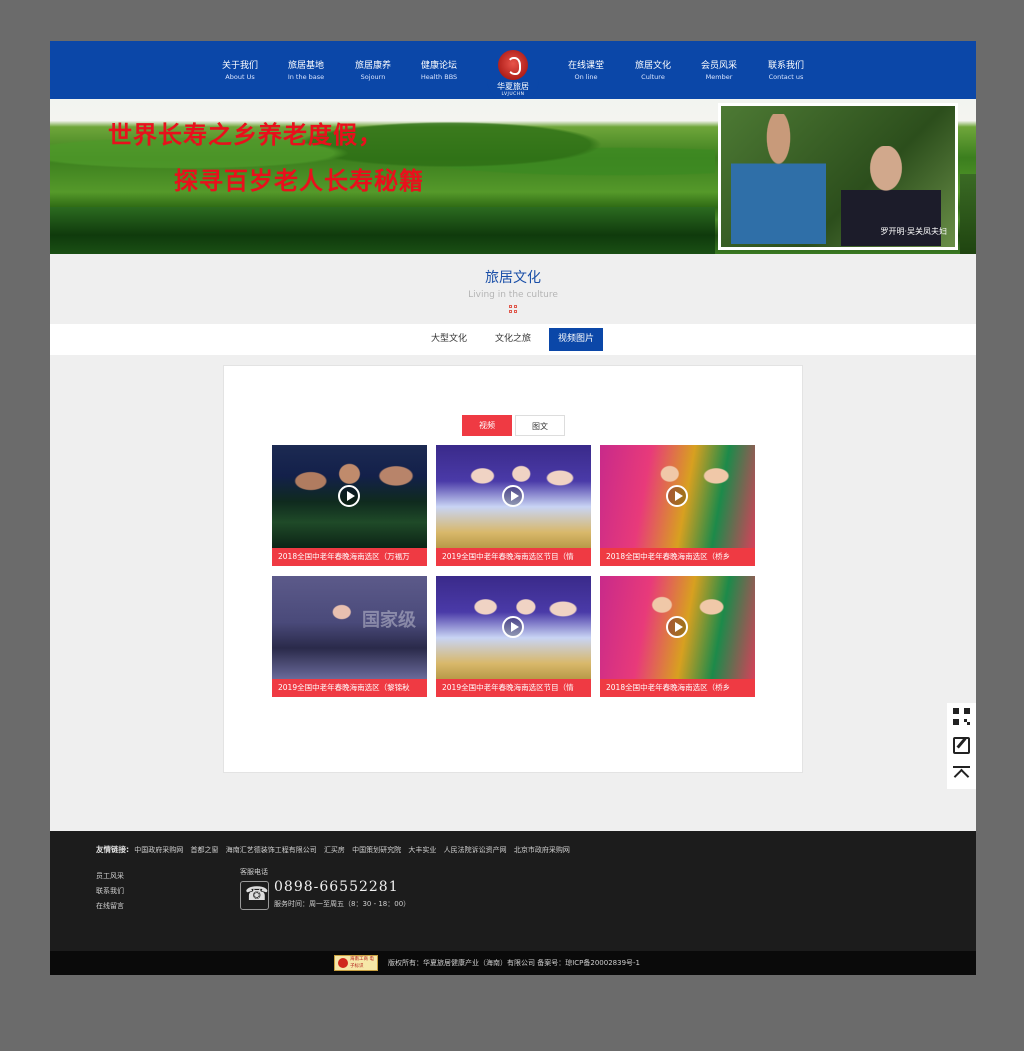 The width and height of the screenshot is (1024, 1051). Describe the element at coordinates (449, 339) in the screenshot. I see `tab-large-culture: 大型文化` at that location.